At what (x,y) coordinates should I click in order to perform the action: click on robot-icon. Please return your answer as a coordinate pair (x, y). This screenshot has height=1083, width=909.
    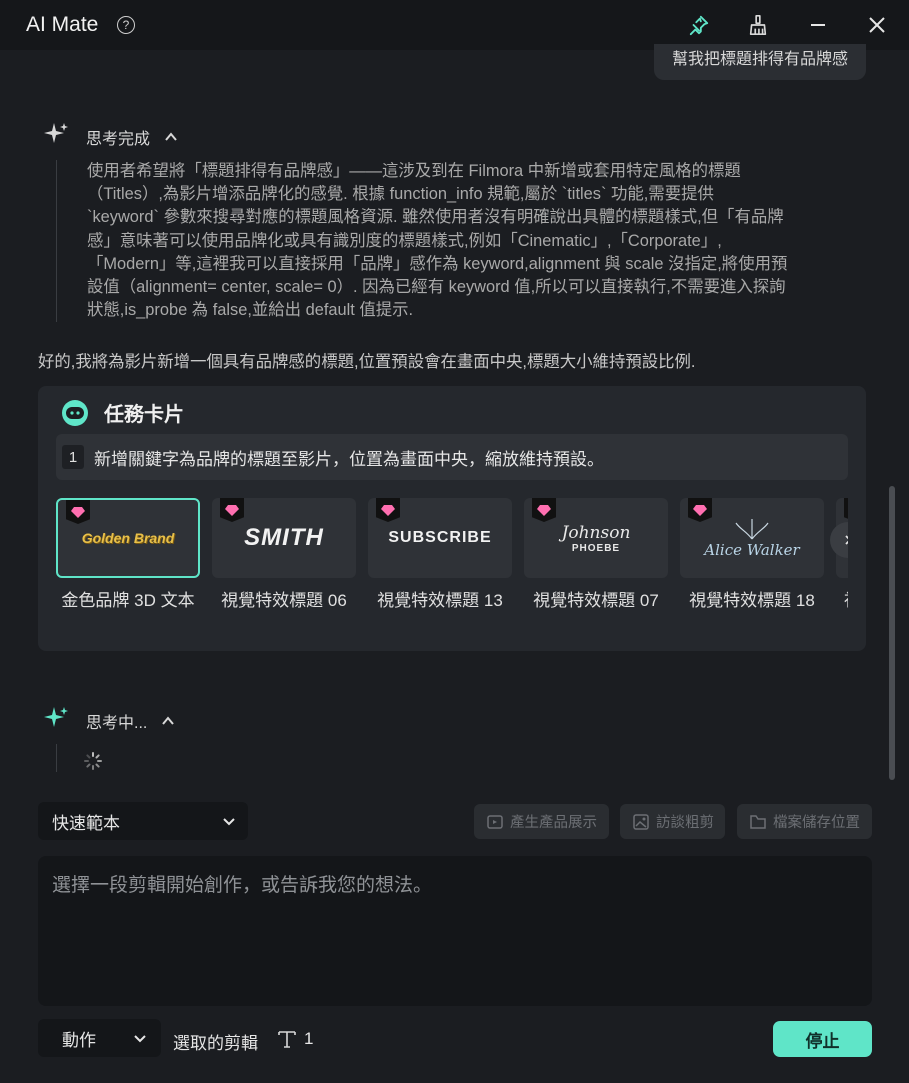
    Looking at the image, I should click on (75, 412).